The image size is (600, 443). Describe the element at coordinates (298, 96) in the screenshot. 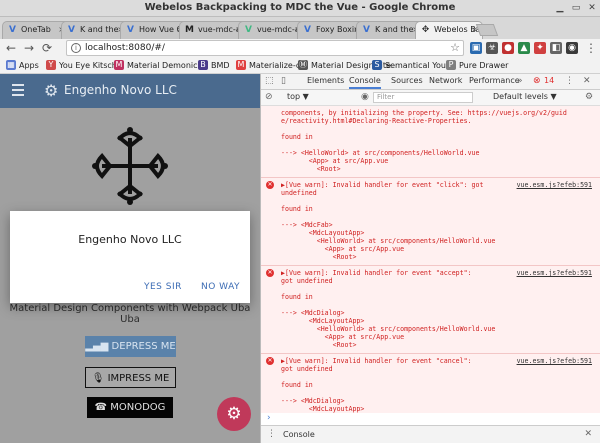

I see `context-select: top ▼` at that location.